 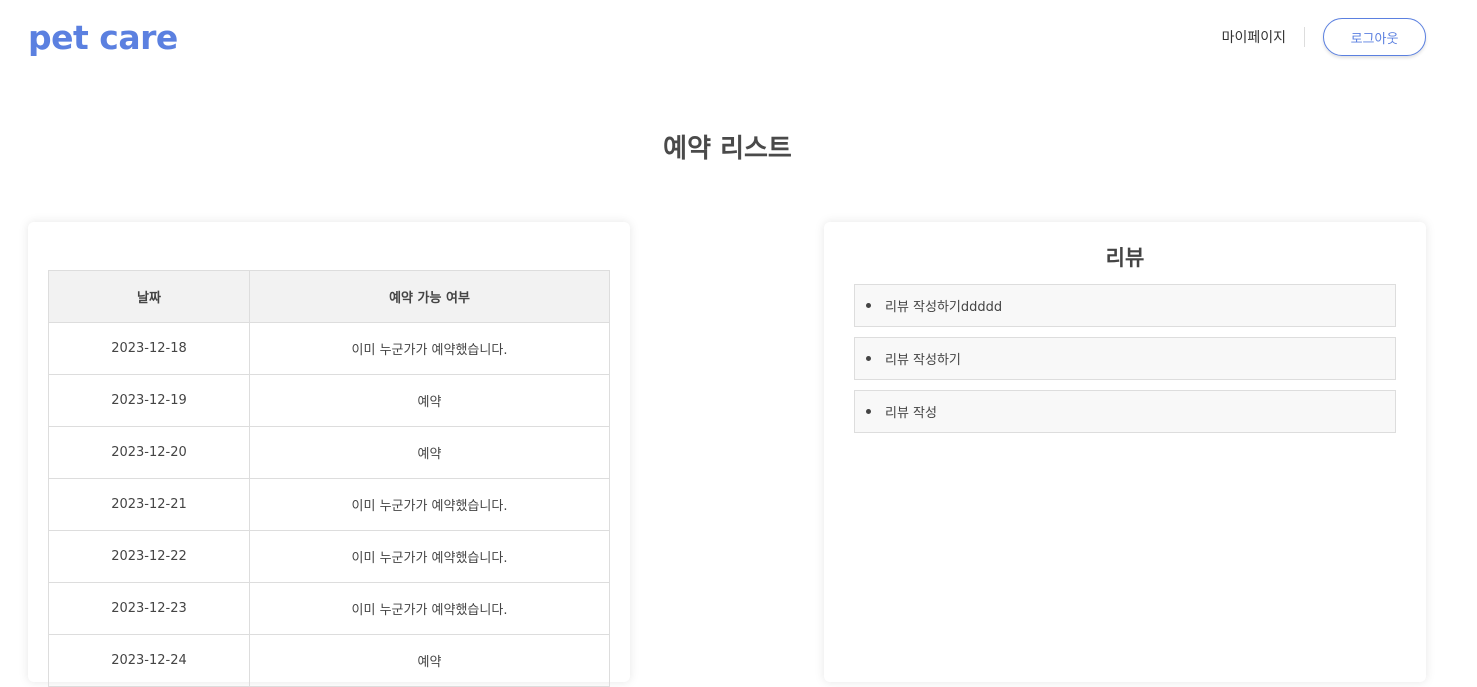 I want to click on logo: pet care, so click(x=103, y=38).